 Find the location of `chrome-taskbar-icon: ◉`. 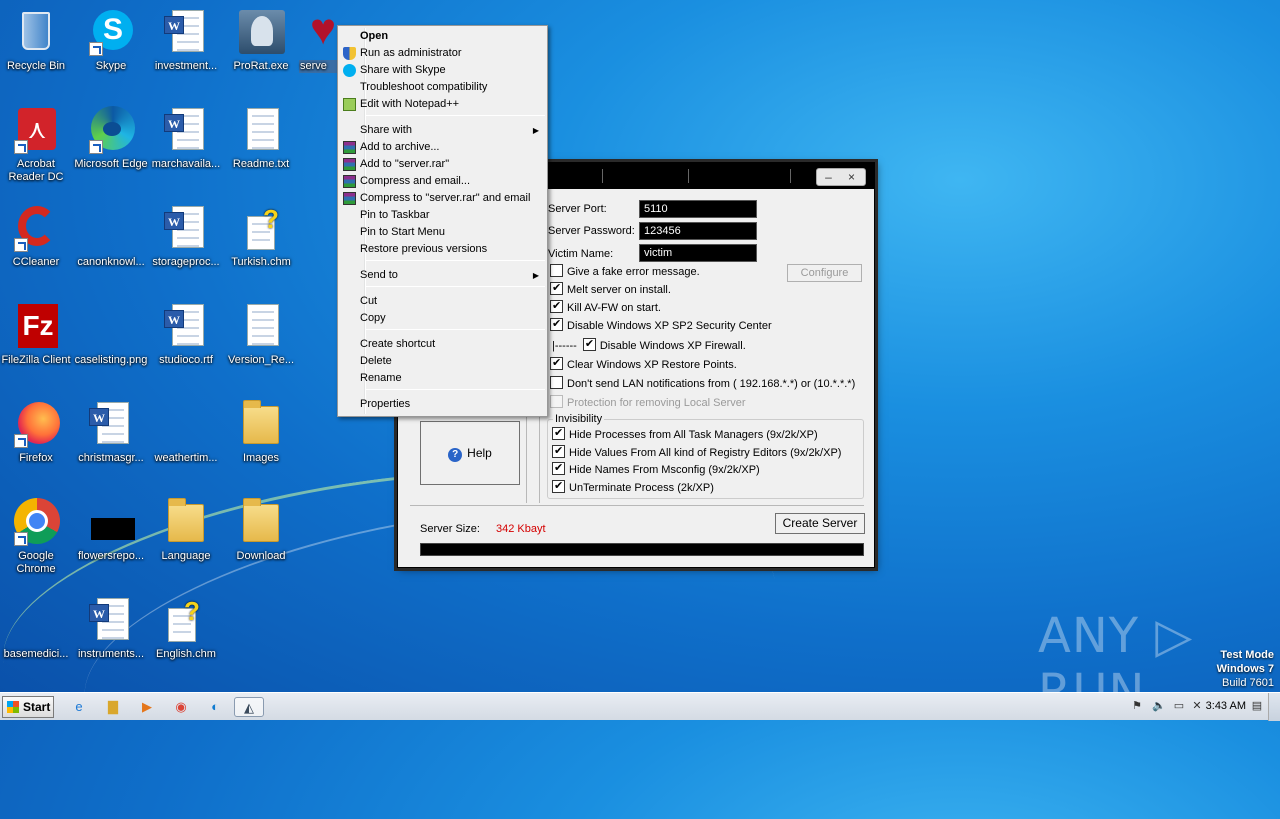

chrome-taskbar-icon: ◉ is located at coordinates (181, 707).